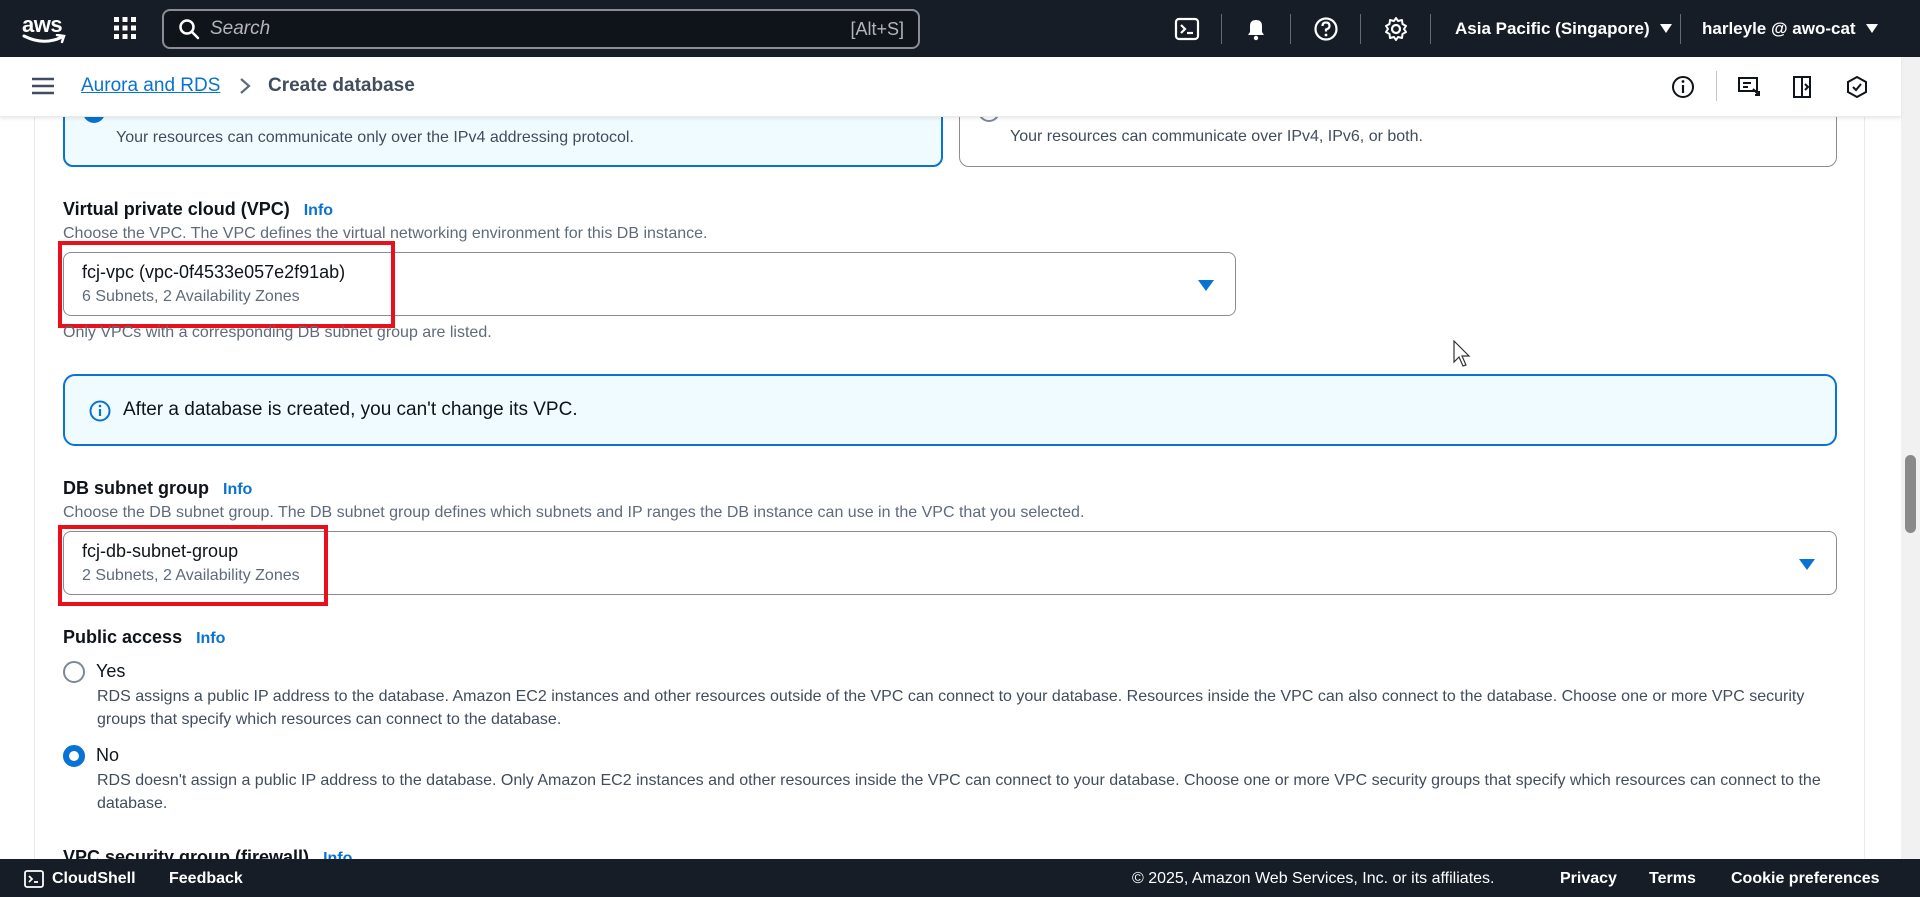 This screenshot has height=897, width=1920. Describe the element at coordinates (337, 854) in the screenshot. I see `security-group-info-link: Info` at that location.